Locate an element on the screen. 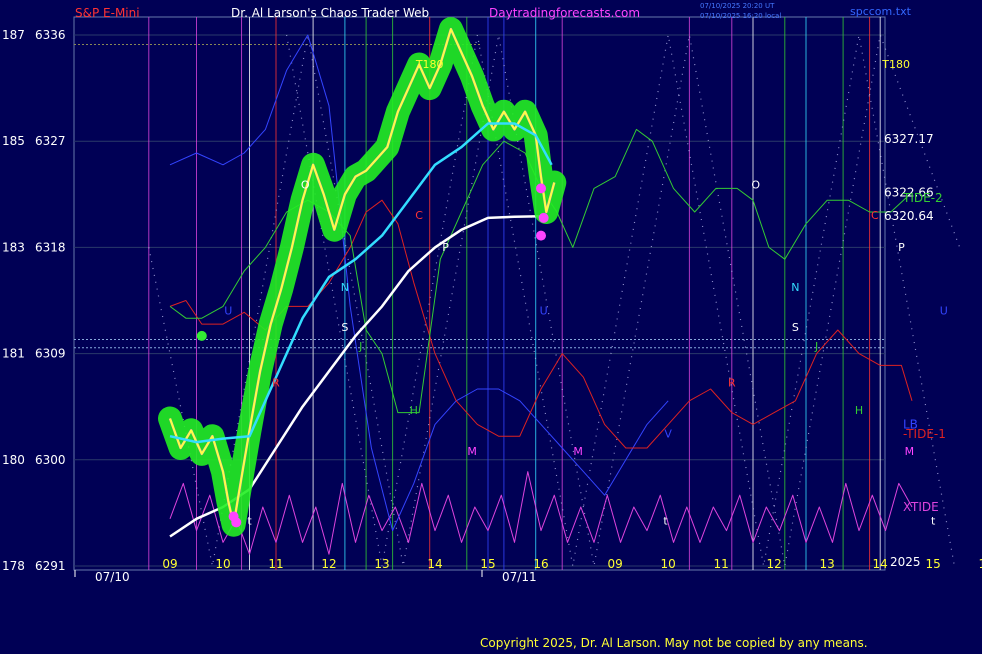  series-name-label: XTIDE is located at coordinates (921, 507).